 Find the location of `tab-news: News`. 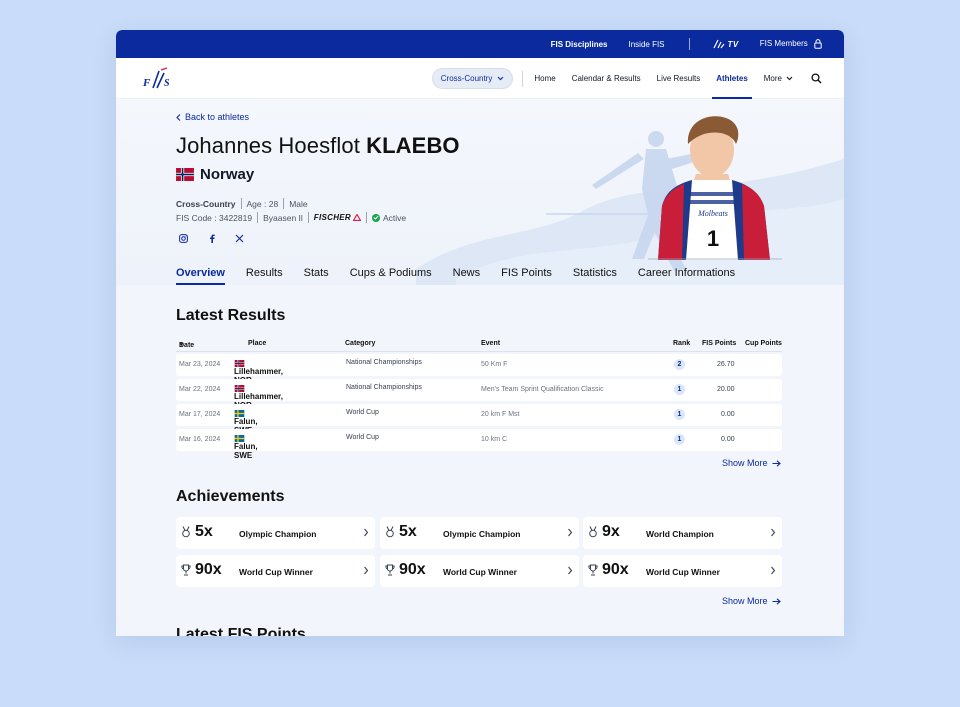

tab-news: News is located at coordinates (467, 276).